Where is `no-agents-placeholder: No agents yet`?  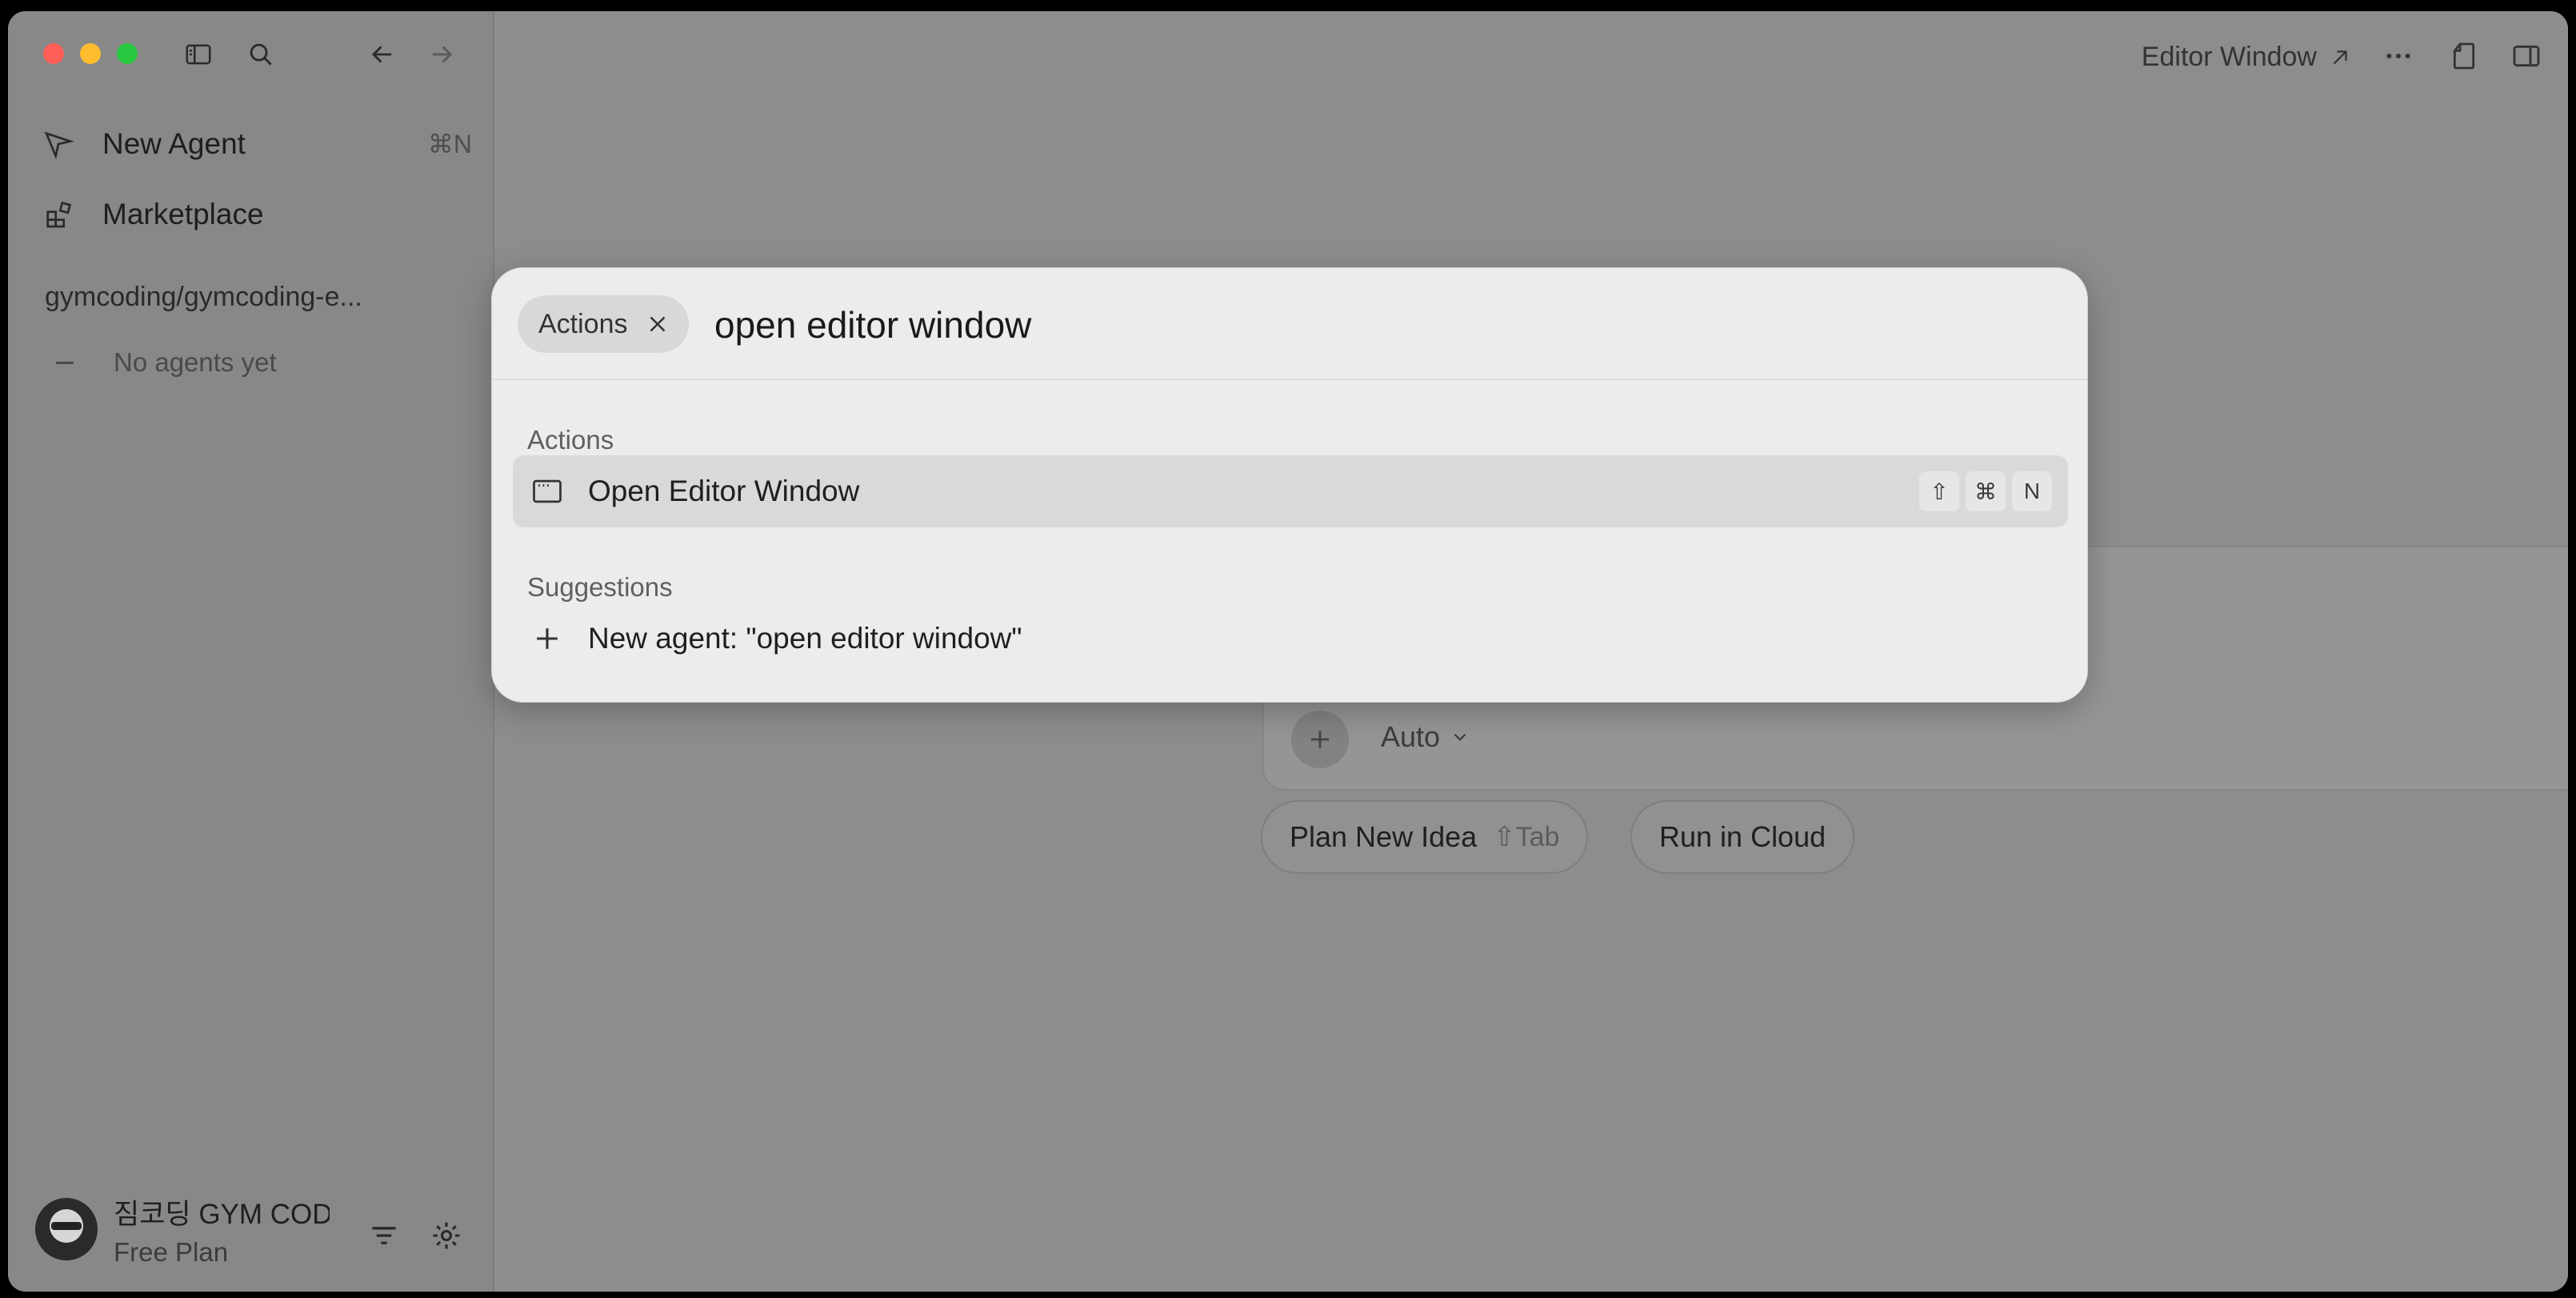 no-agents-placeholder: No agents yet is located at coordinates (161, 363).